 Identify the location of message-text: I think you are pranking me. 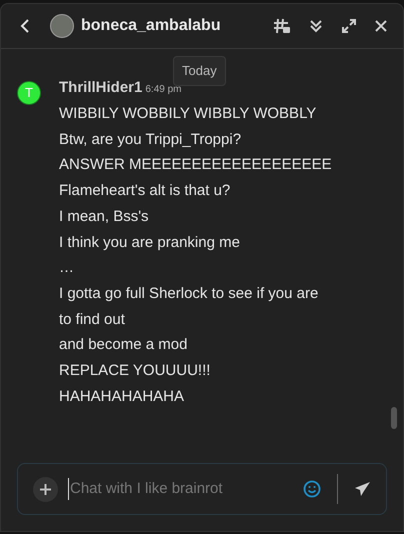
(149, 242).